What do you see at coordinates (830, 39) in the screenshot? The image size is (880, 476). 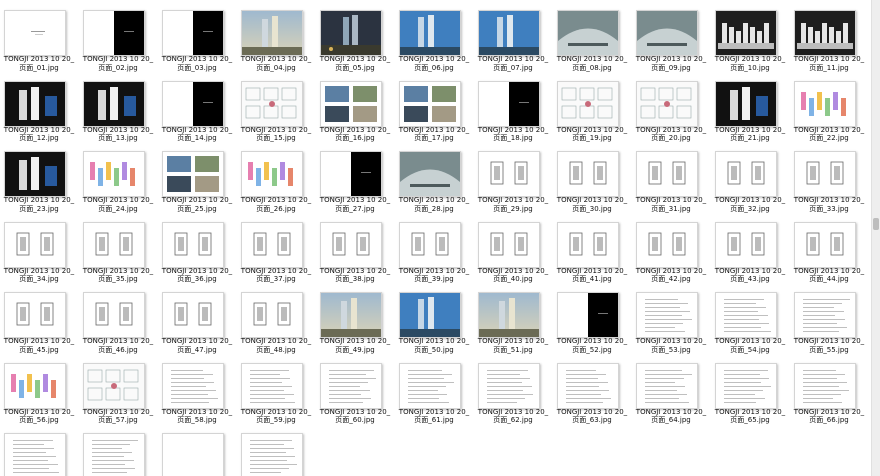 I see `file-item: TONGJI 2013 10 20_ 页面_11.jpg` at bounding box center [830, 39].